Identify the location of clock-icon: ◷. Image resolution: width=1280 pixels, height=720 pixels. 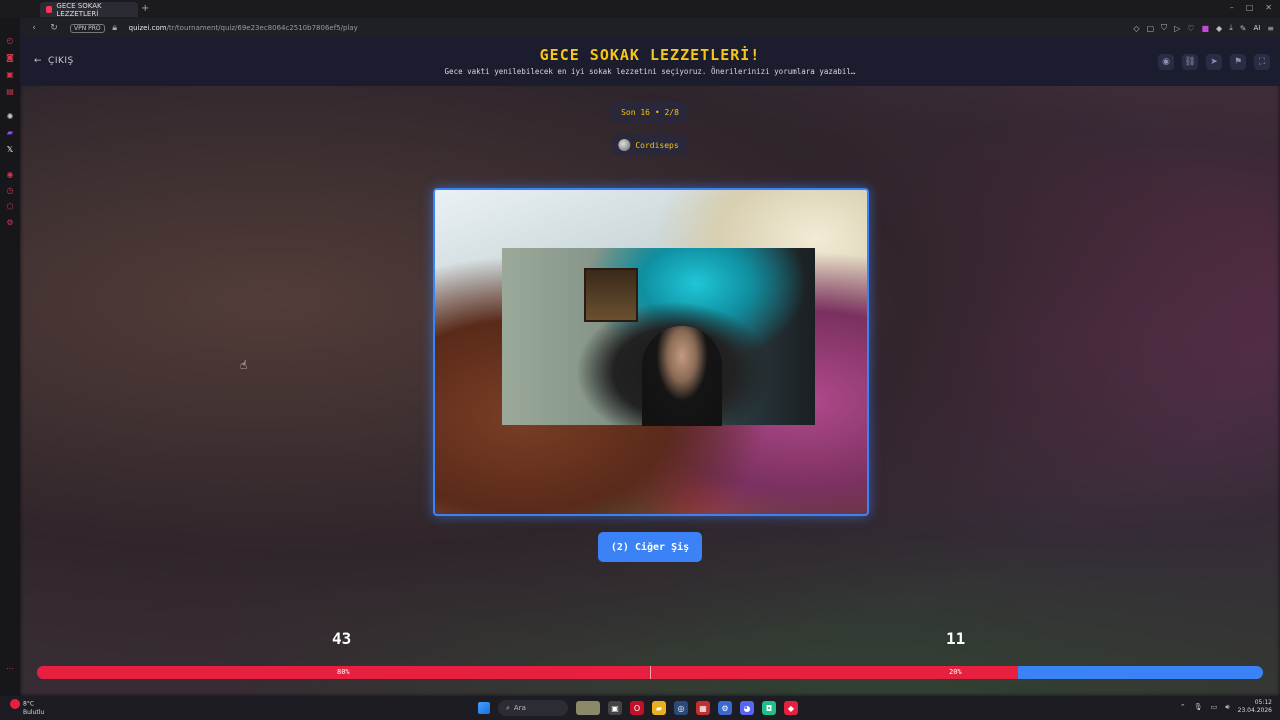
(10, 191).